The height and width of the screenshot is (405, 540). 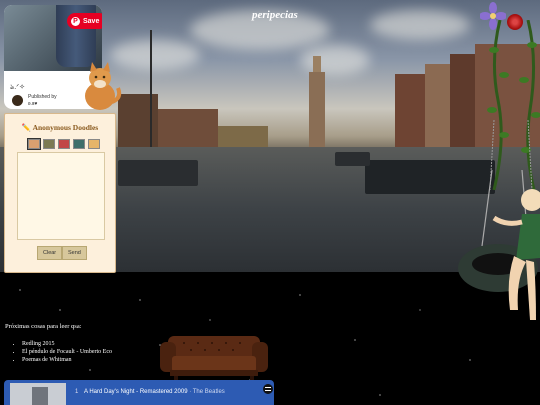 I want to click on published-label: Published by, so click(x=42, y=97).